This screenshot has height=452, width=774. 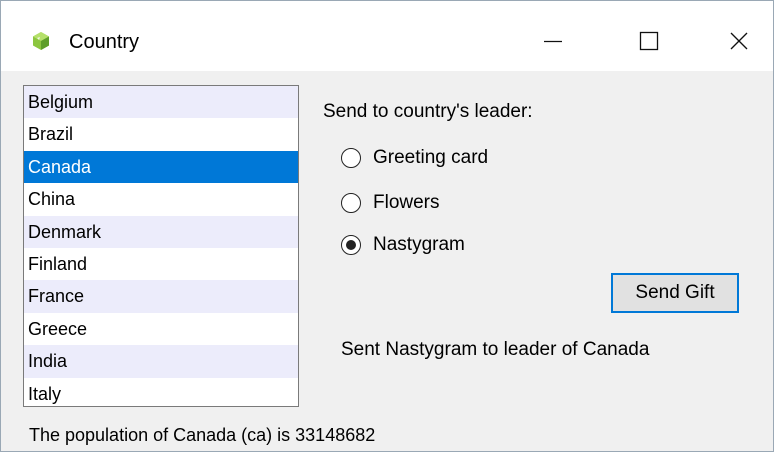 I want to click on radio-flowers: Flowers, so click(x=390, y=203).